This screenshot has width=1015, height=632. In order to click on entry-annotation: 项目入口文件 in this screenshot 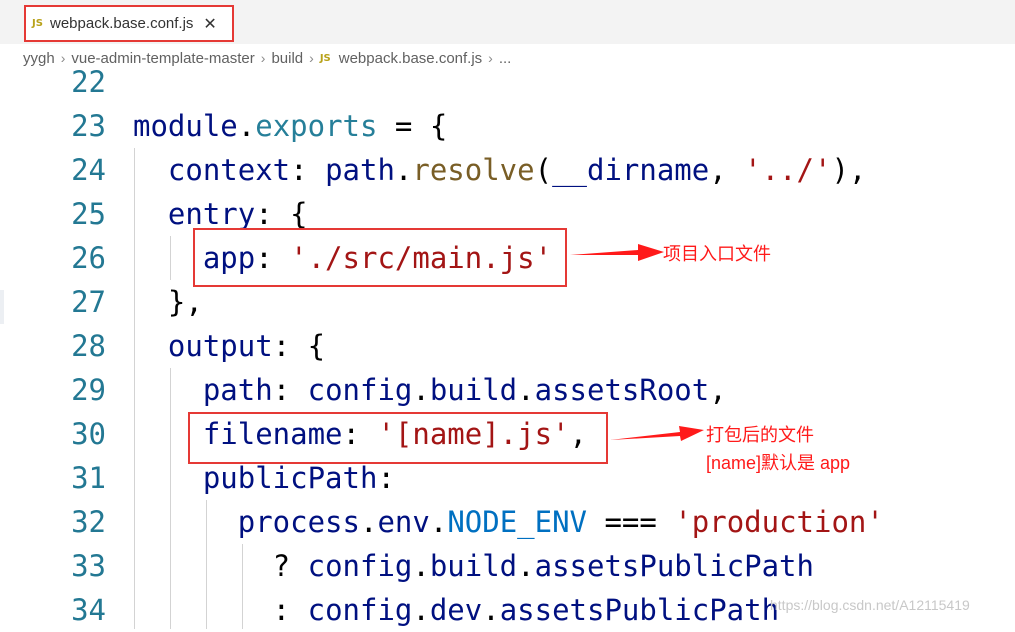, I will do `click(717, 254)`.